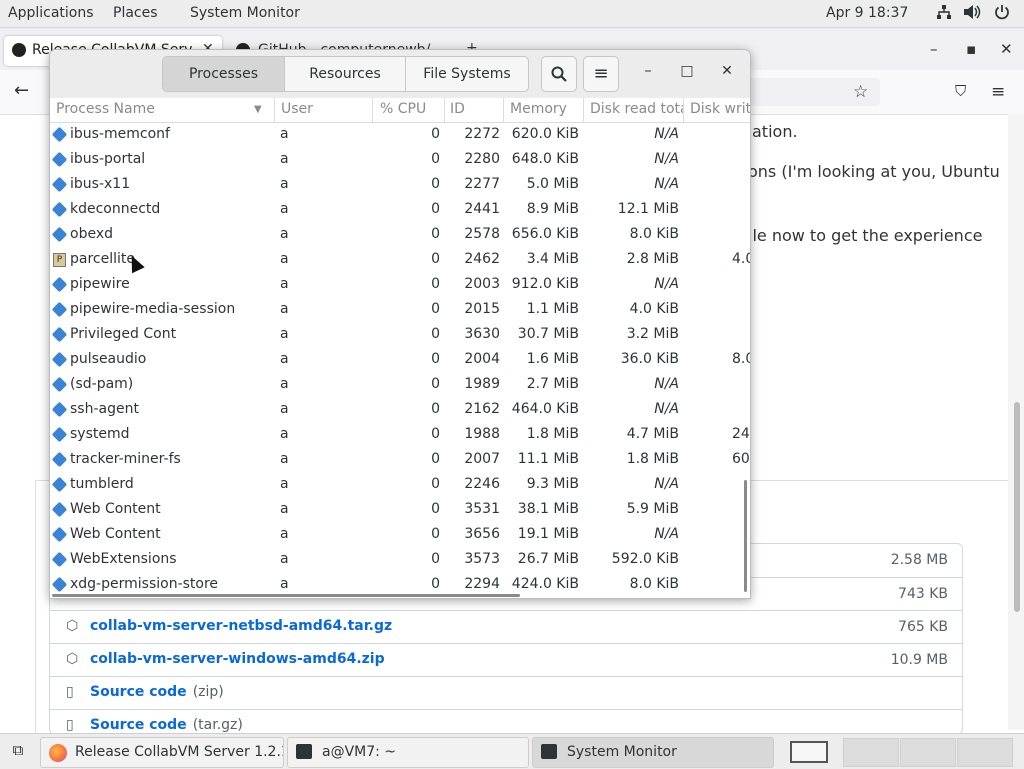 This screenshot has height=769, width=1024. I want to click on process-id: 2015, so click(482, 309).